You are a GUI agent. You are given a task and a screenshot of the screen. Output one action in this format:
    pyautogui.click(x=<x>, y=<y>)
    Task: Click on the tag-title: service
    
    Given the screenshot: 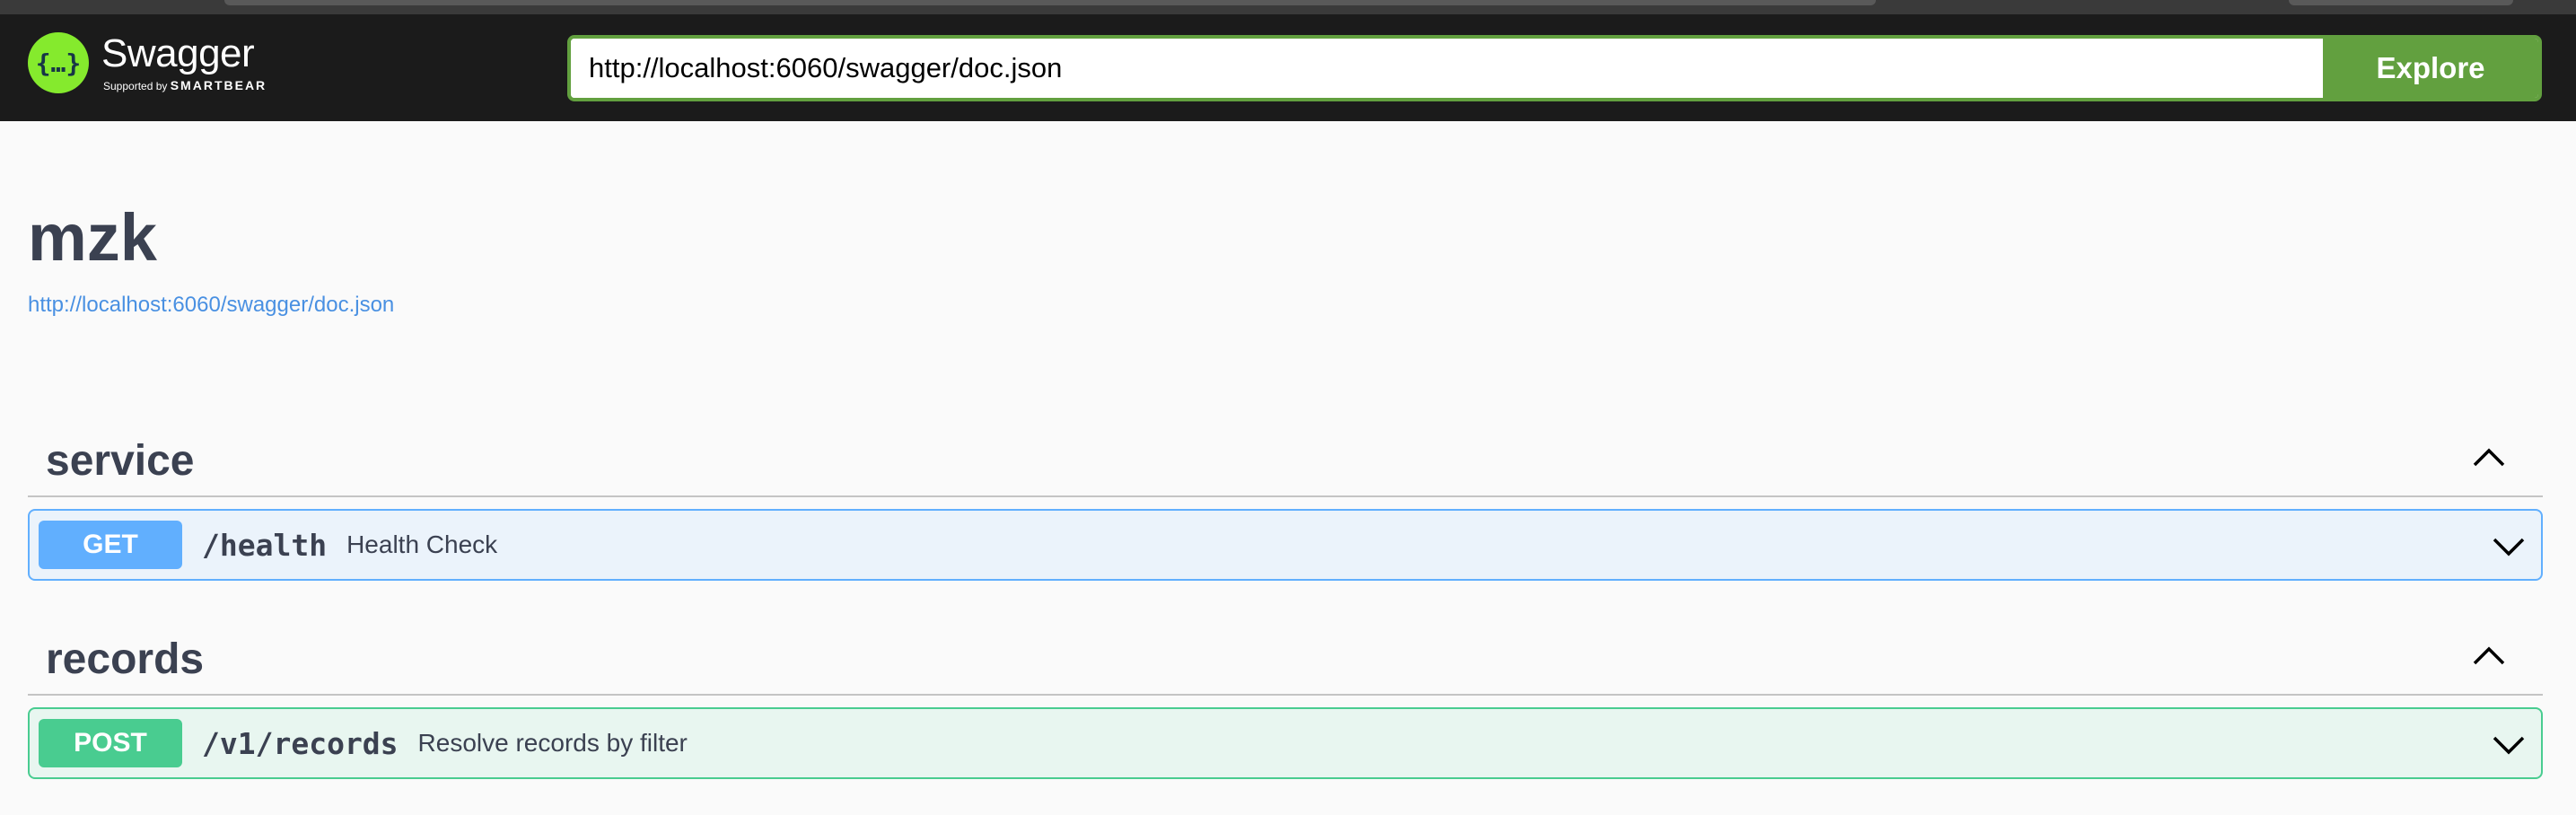 What is the action you would take?
    pyautogui.click(x=120, y=461)
    